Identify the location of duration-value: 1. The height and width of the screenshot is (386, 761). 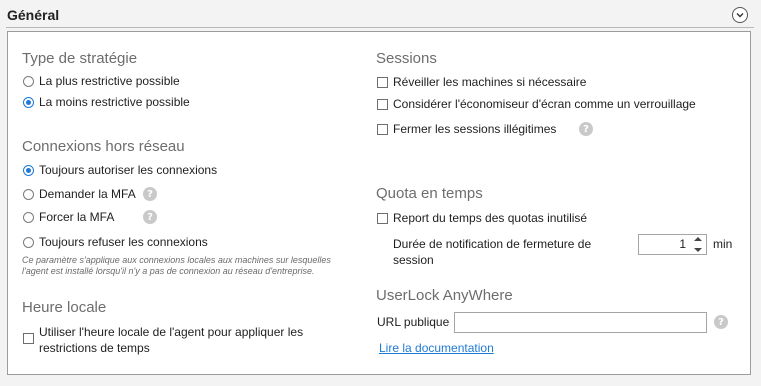
(682, 244).